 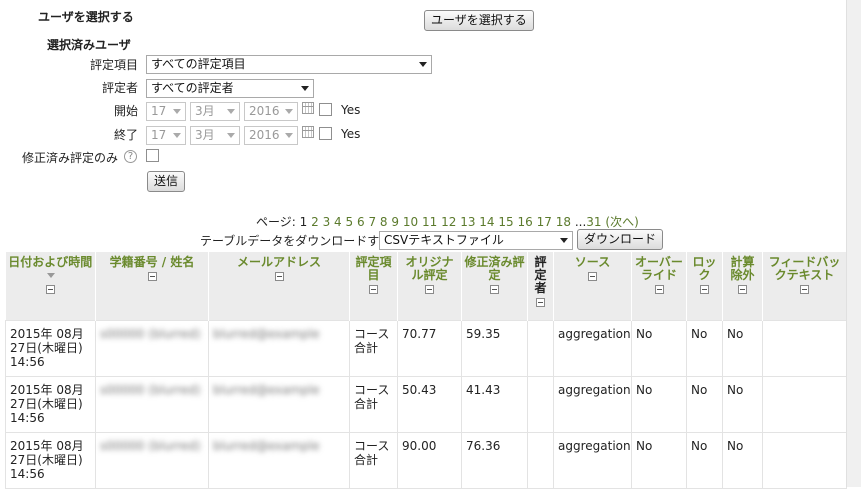 I want to click on column-header-label: 修正済み評定, so click(x=494, y=268).